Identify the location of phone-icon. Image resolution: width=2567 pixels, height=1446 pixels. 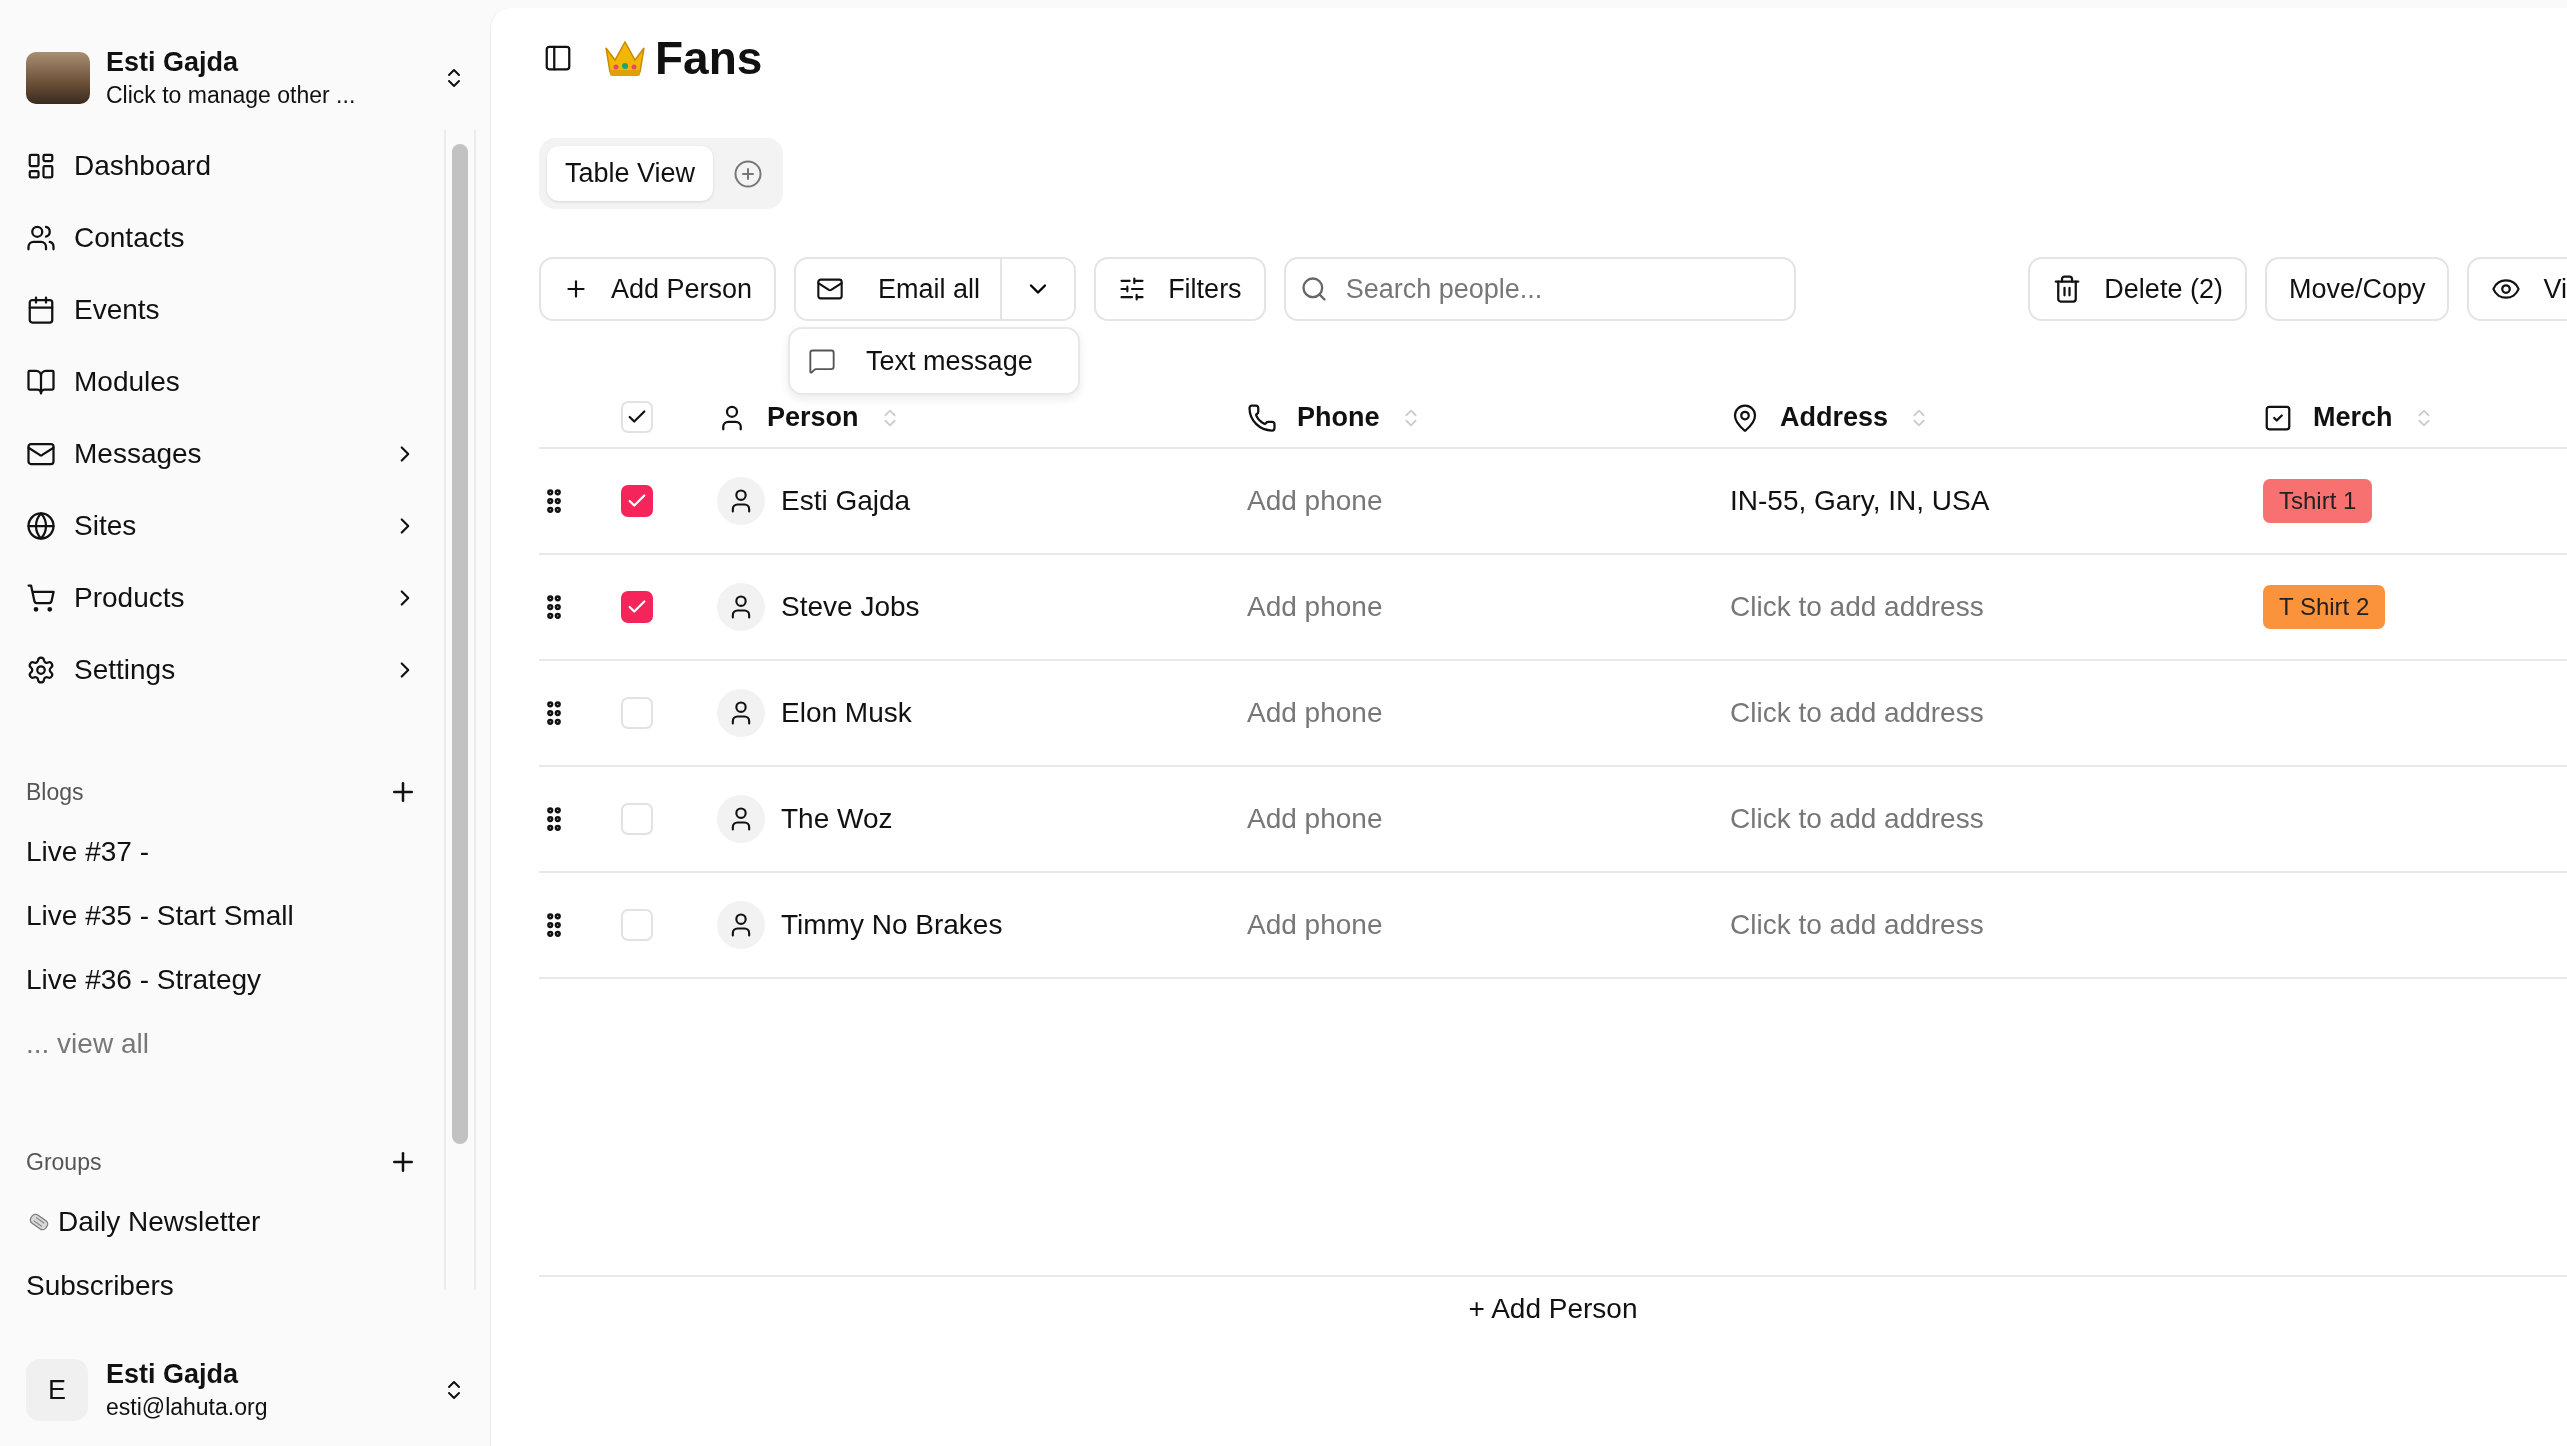
(1262, 417).